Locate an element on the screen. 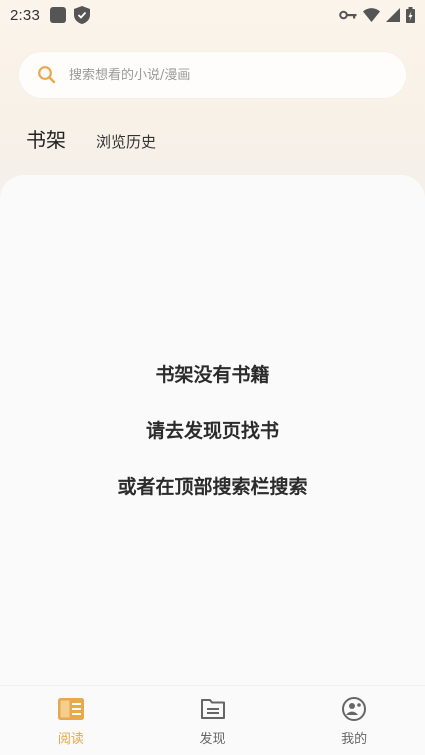 The height and width of the screenshot is (755, 425). nav-label-read: 阅读 is located at coordinates (70, 739).